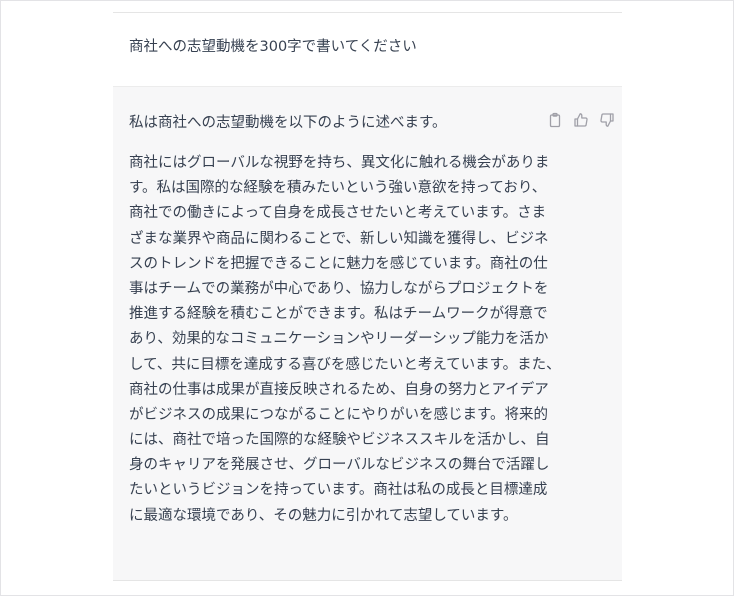  Describe the element at coordinates (273, 47) in the screenshot. I see `user-message-text: 商社への志望動機を300字で書いてください` at that location.